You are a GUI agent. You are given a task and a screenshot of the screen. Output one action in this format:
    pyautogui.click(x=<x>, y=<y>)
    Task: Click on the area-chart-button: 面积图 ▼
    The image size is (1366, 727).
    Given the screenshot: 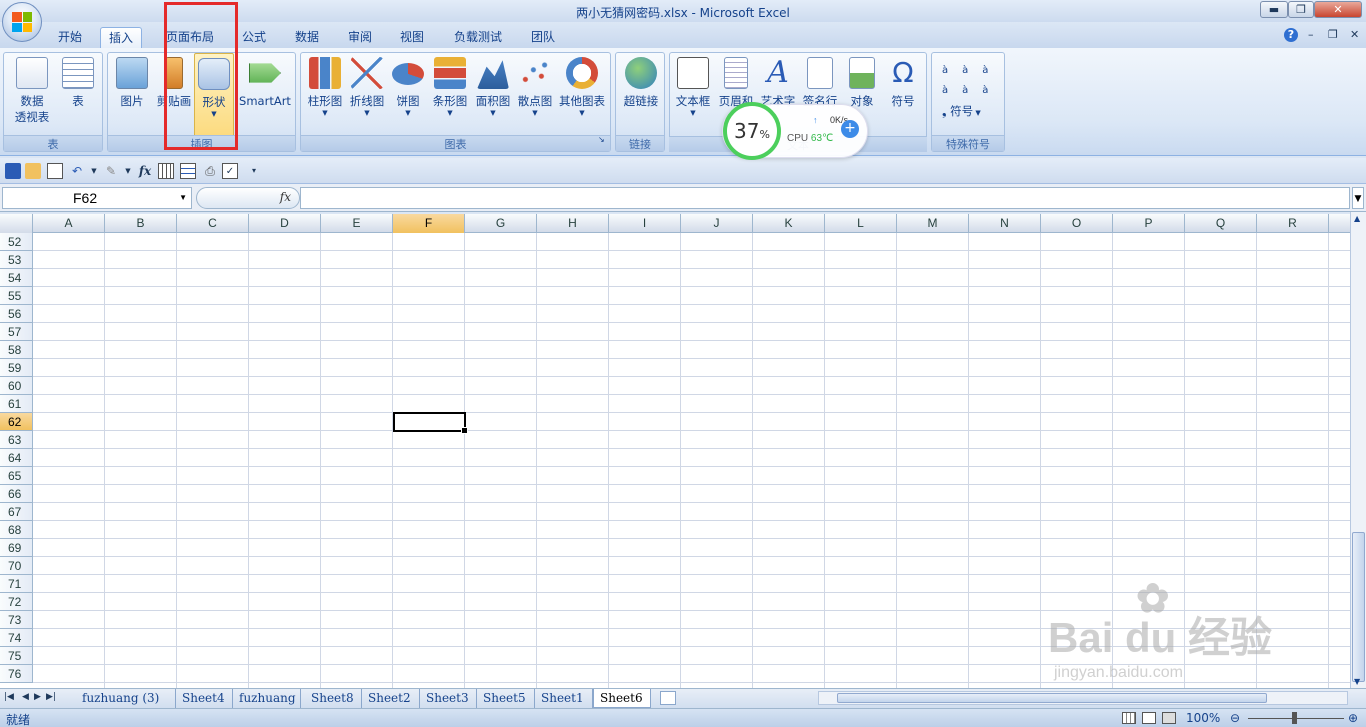 What is the action you would take?
    pyautogui.click(x=493, y=87)
    